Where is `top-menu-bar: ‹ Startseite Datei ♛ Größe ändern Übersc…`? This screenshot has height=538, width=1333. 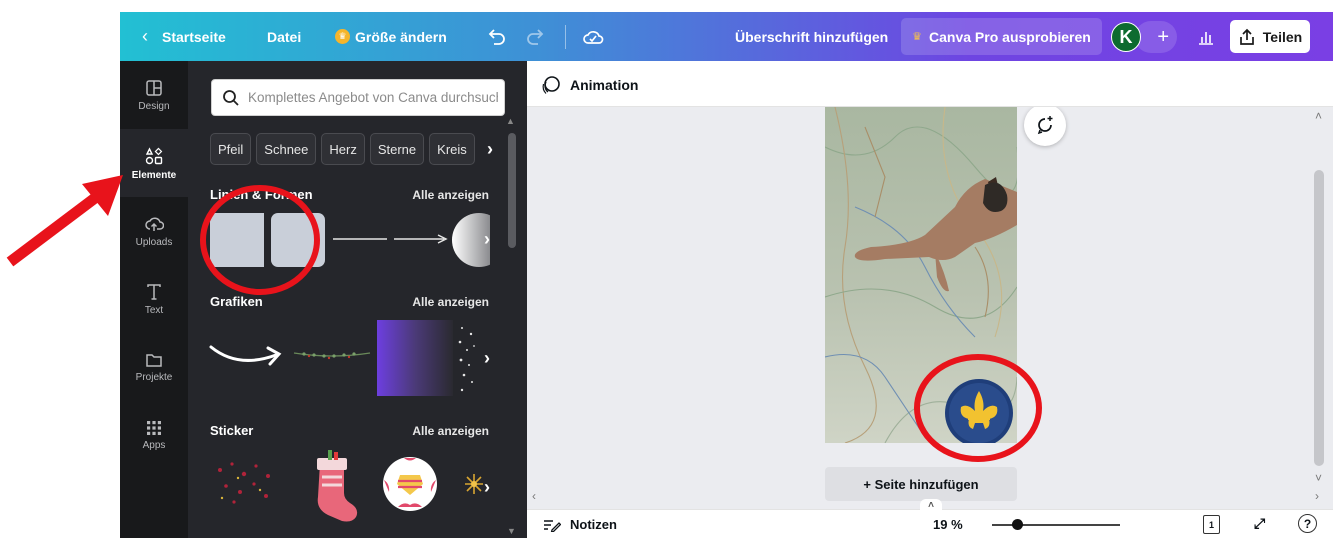 top-menu-bar: ‹ Startseite Datei ♛ Größe ändern Übersc… is located at coordinates (726, 36).